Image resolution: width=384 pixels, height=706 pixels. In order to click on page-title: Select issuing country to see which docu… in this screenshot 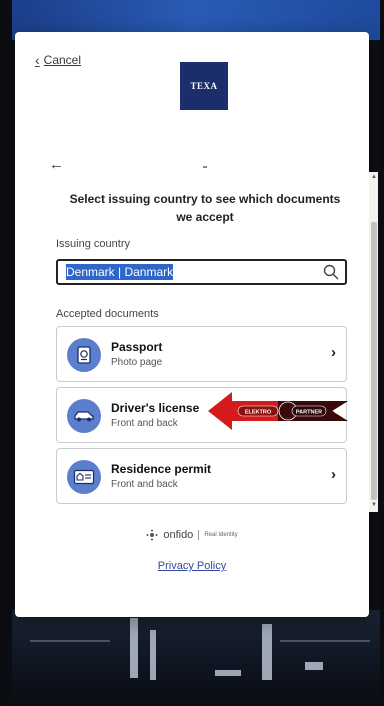, I will do `click(205, 208)`.